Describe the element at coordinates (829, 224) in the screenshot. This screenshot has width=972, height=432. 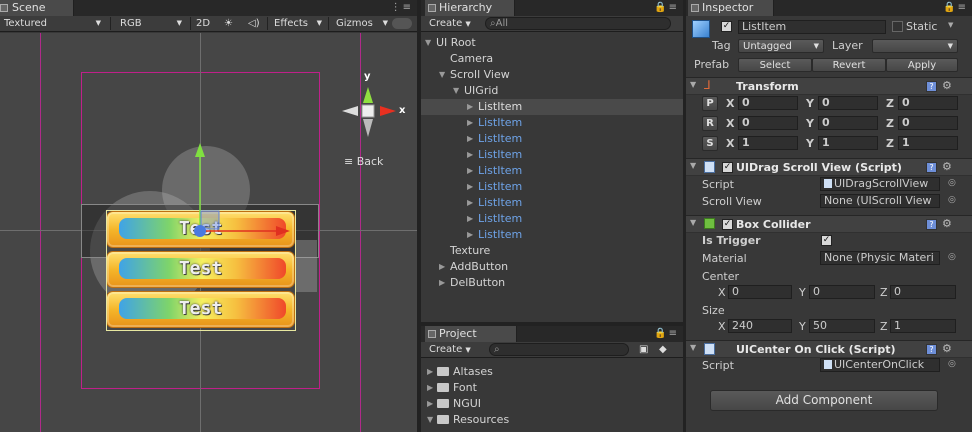
I see `box-collider-header: ▼ ✓ Box Collider ? ⚙` at that location.